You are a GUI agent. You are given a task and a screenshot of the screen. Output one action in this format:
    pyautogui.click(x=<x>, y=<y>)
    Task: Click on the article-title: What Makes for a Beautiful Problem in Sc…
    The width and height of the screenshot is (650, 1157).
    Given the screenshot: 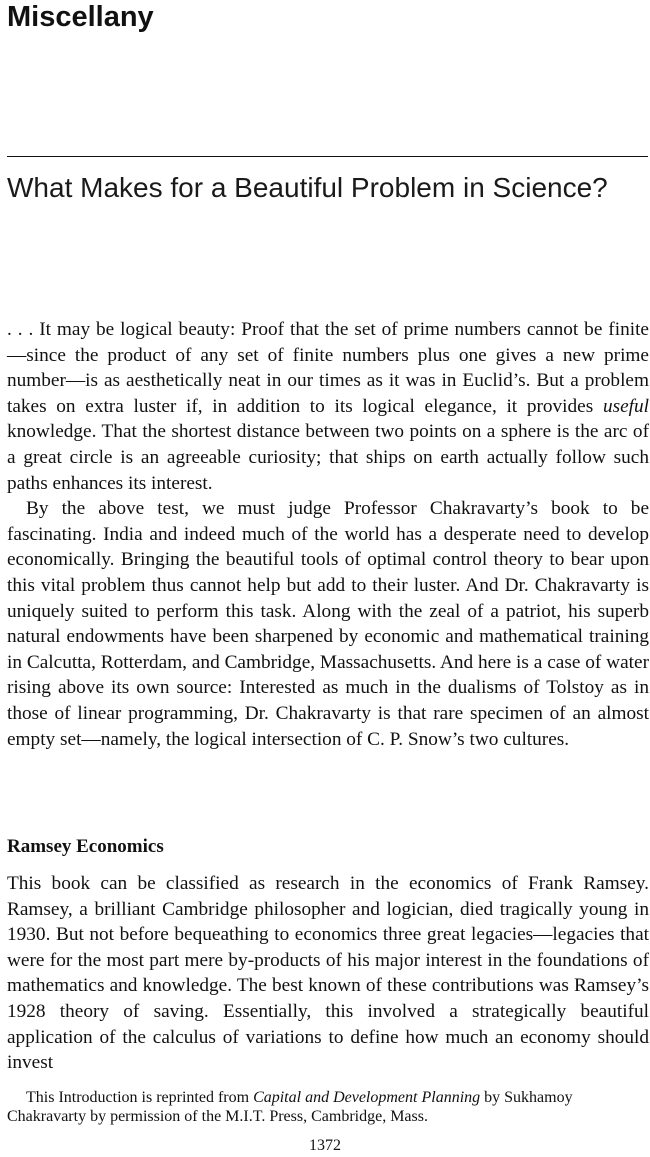 What is the action you would take?
    pyautogui.click(x=307, y=187)
    